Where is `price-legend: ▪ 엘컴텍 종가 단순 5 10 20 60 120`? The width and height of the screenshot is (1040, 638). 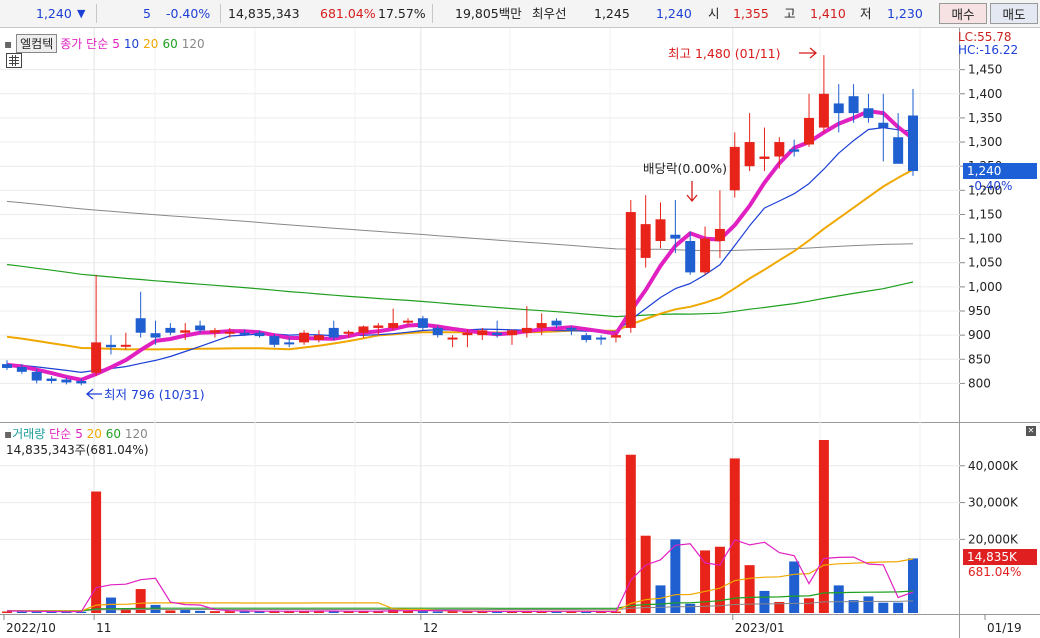 price-legend: ▪ 엘컴텍 종가 단순 5 10 20 60 120 is located at coordinates (106, 43).